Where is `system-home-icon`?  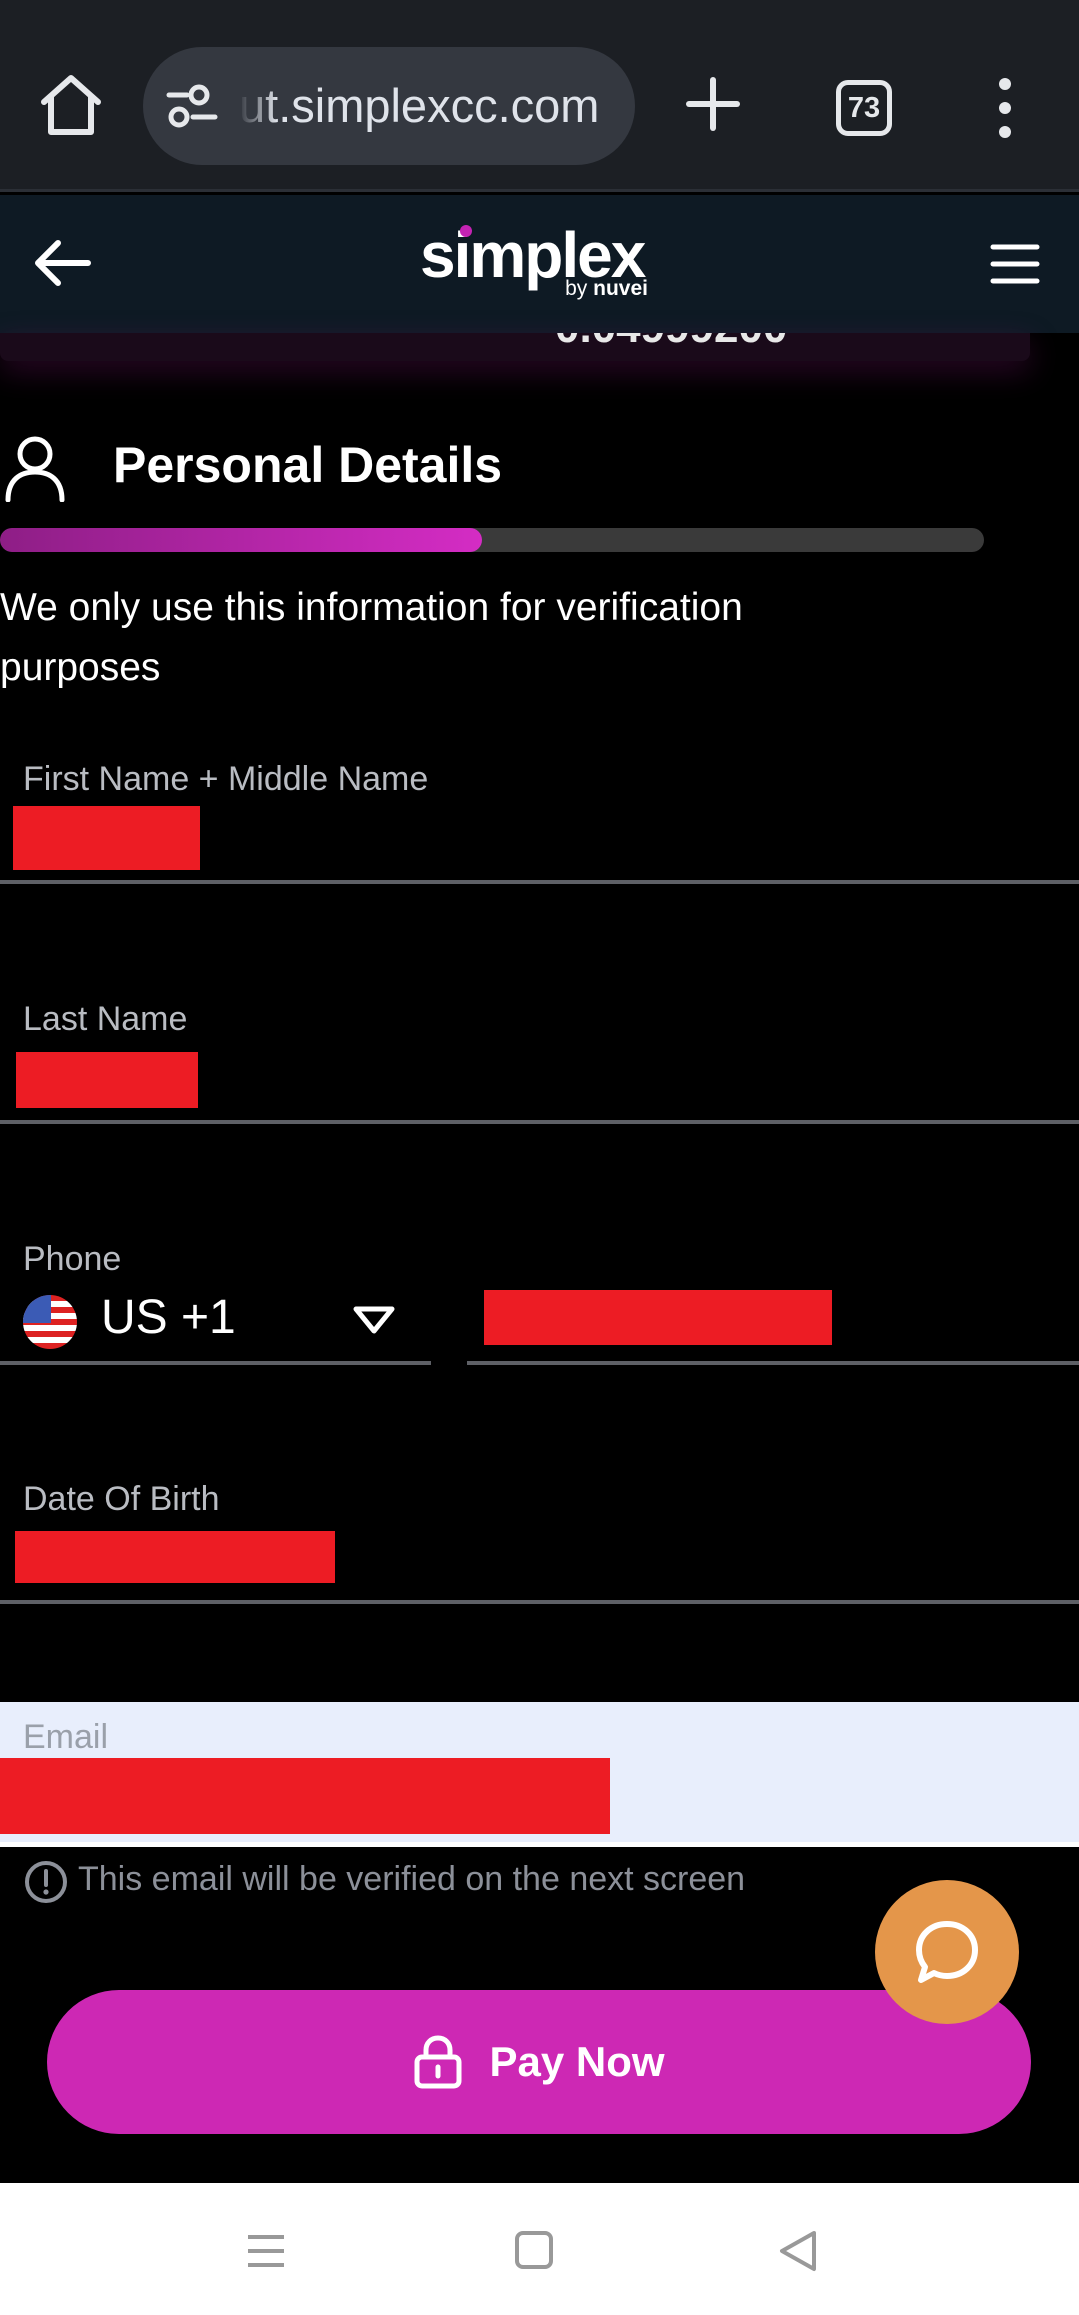
system-home-icon is located at coordinates (534, 2250).